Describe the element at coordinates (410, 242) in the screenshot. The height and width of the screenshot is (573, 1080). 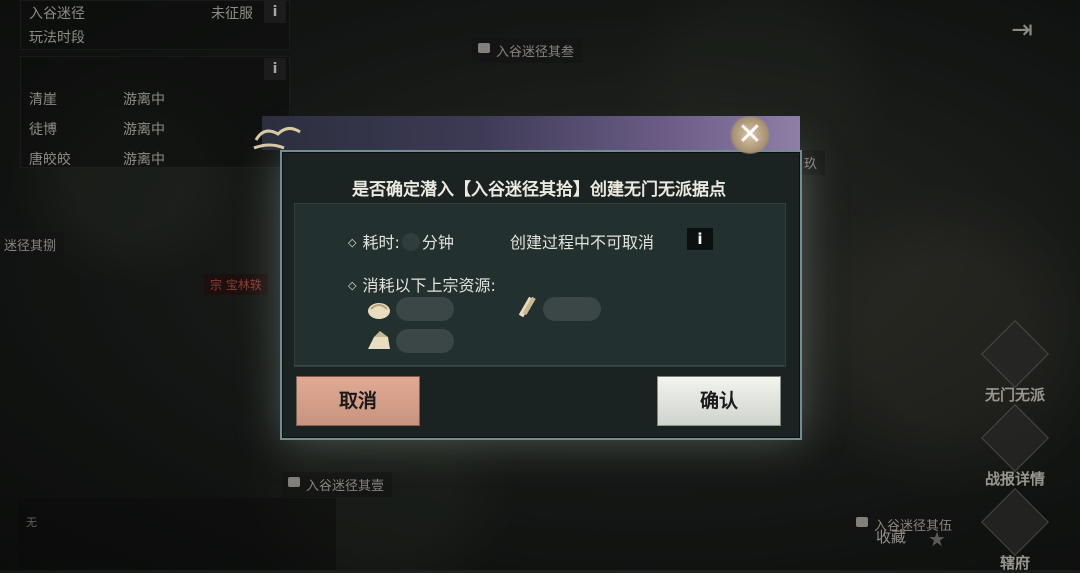
I see `time-value-placeholder` at that location.